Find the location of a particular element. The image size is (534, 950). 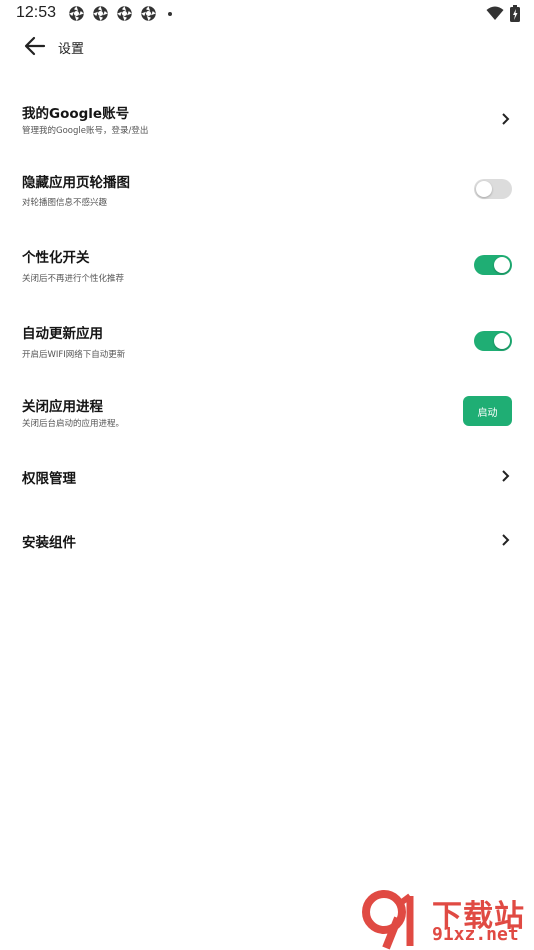

start-button: 启动 is located at coordinates (487, 411).